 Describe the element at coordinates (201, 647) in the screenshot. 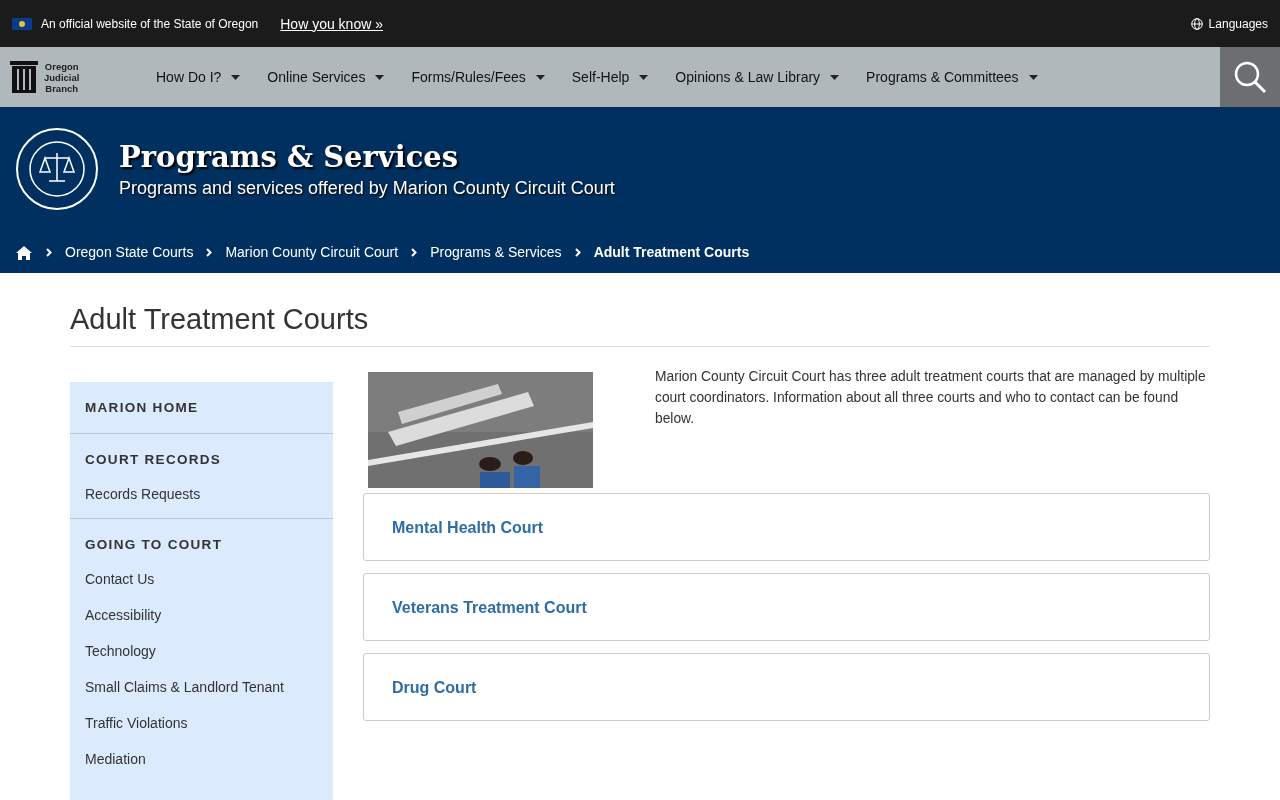

I see `sidebar-link: Technology` at that location.